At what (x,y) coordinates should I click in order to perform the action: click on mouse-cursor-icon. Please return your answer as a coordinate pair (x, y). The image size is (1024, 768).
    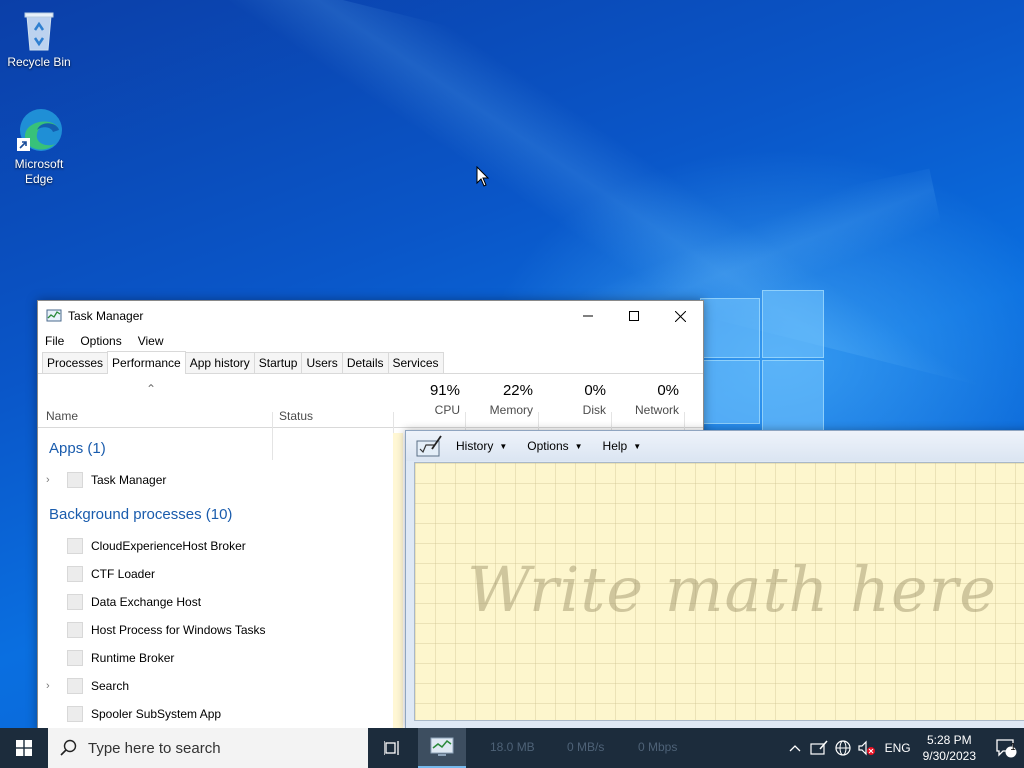
    Looking at the image, I should click on (483, 176).